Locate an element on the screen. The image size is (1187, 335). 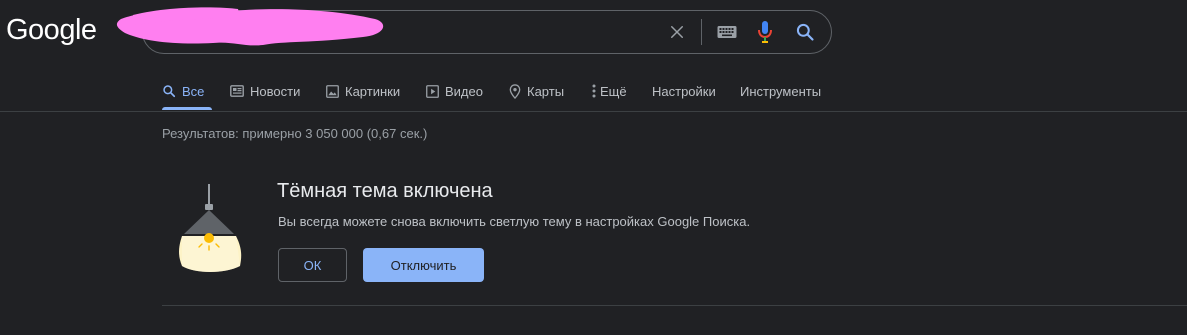
lamp-illustration is located at coordinates (210, 228).